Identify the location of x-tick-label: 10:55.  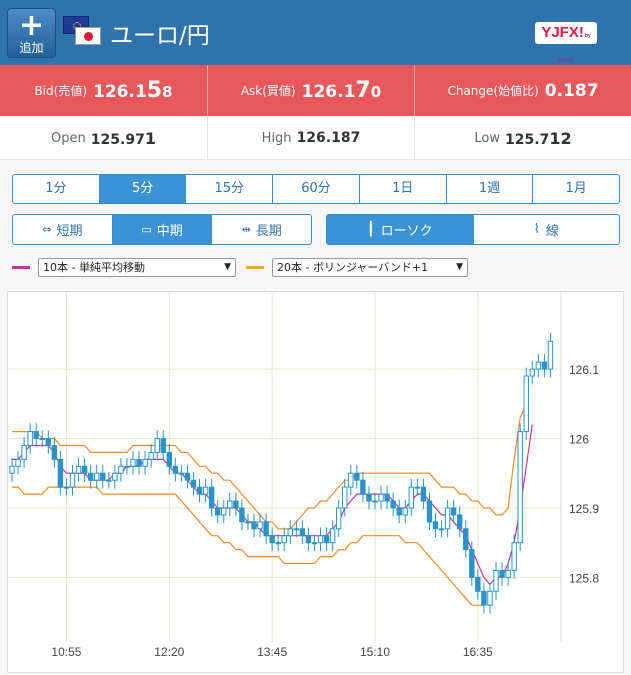
(66, 652).